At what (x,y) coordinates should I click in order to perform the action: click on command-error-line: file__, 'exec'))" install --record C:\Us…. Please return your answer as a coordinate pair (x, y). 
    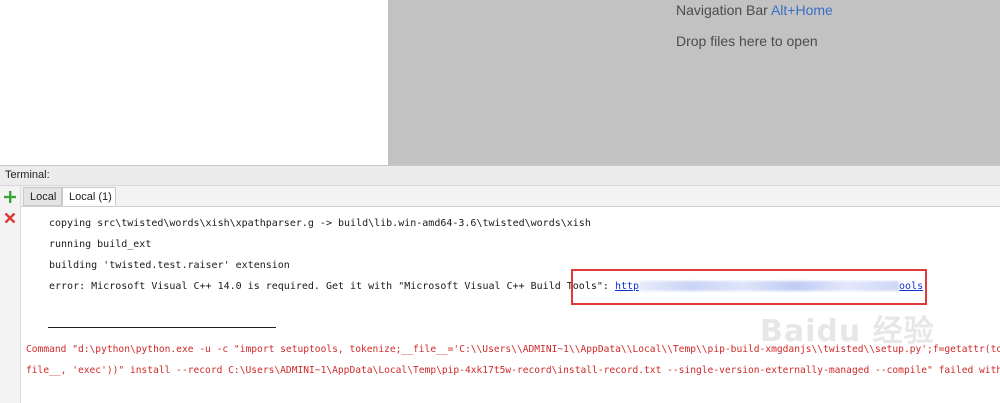
    Looking at the image, I should click on (513, 370).